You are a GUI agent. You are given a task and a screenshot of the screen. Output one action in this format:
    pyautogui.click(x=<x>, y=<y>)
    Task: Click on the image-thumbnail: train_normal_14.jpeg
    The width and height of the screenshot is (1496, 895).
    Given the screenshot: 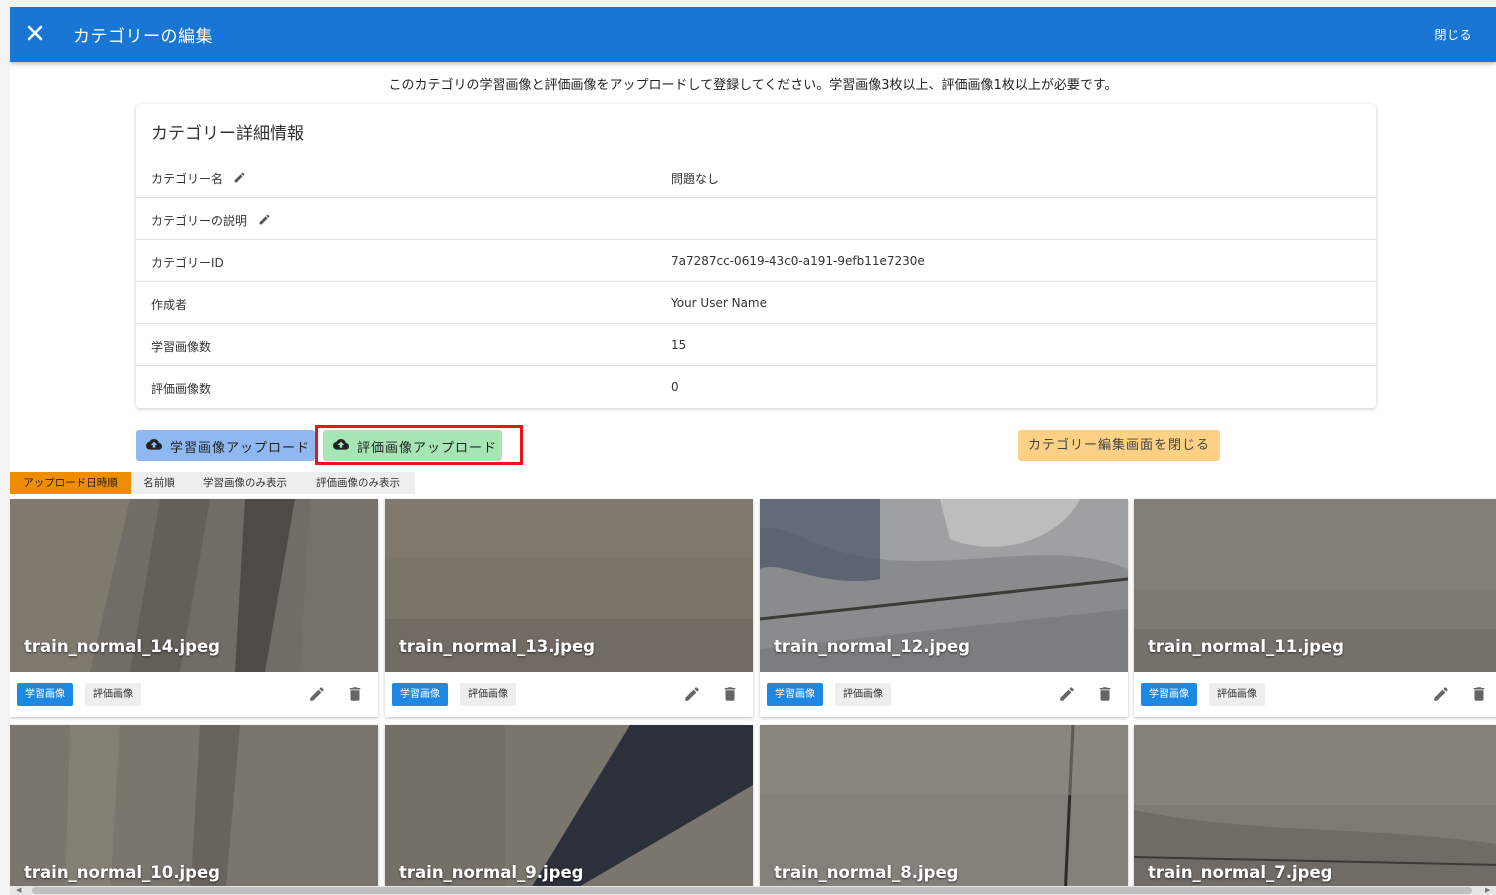 What is the action you would take?
    pyautogui.click(x=194, y=585)
    